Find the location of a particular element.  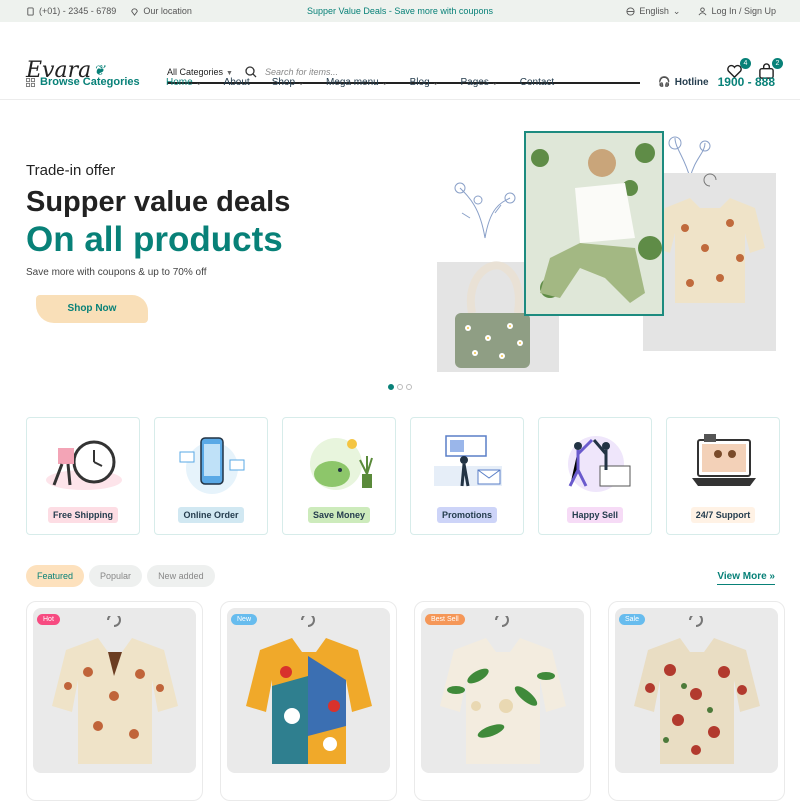

browse-categories-button: Browse Categories is located at coordinates (83, 82).